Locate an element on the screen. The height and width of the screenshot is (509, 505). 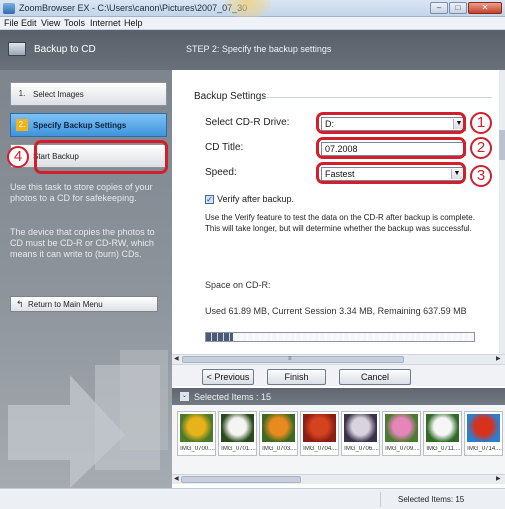
arrow-decoration is located at coordinates (88, 419).